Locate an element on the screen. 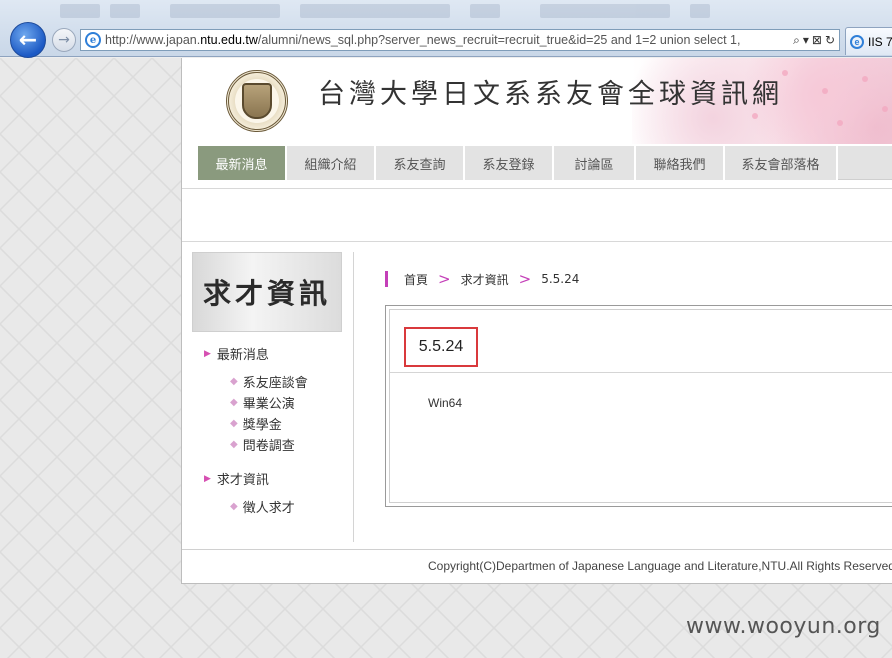 Image resolution: width=892 pixels, height=658 pixels. search-icon: ⌕ is located at coordinates (796, 40).